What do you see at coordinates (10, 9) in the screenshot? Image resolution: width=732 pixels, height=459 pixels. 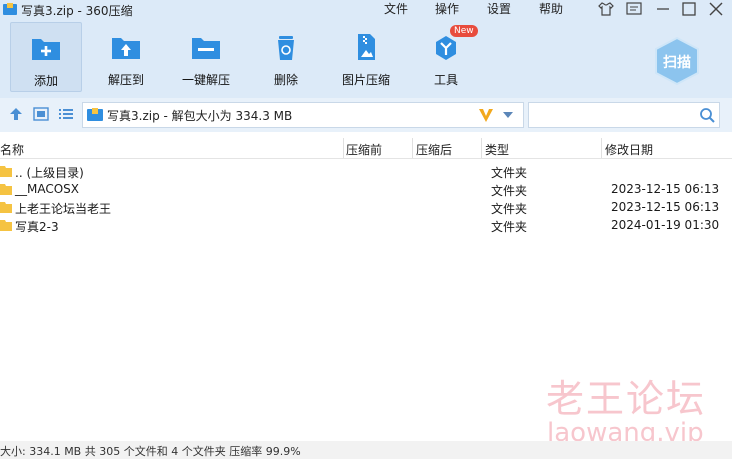 I see `app-icon` at bounding box center [10, 9].